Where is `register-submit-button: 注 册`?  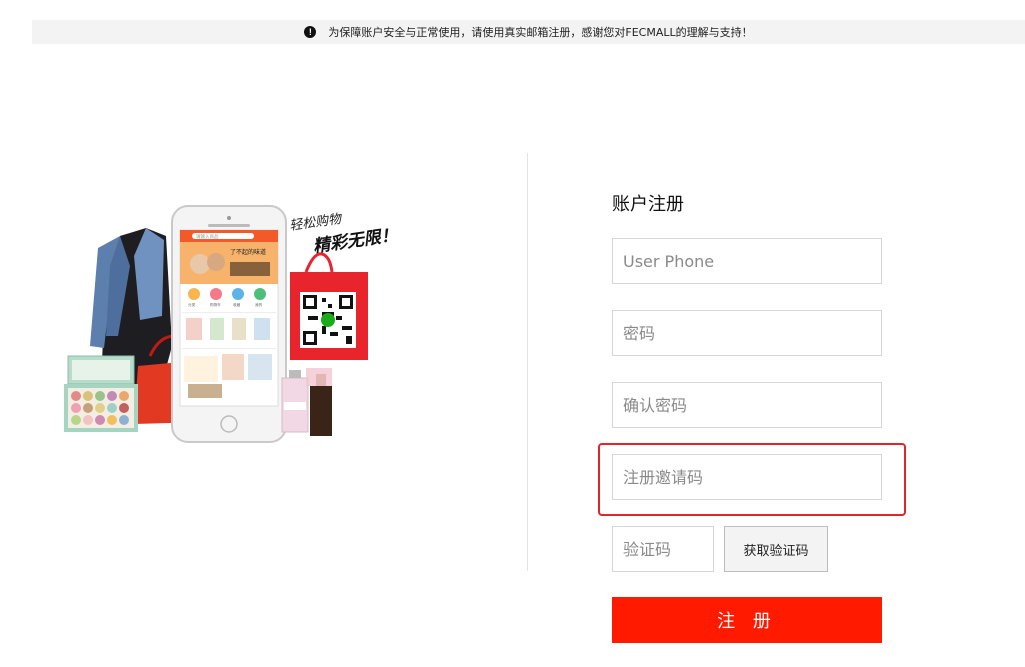
register-submit-button: 注 册 is located at coordinates (747, 620).